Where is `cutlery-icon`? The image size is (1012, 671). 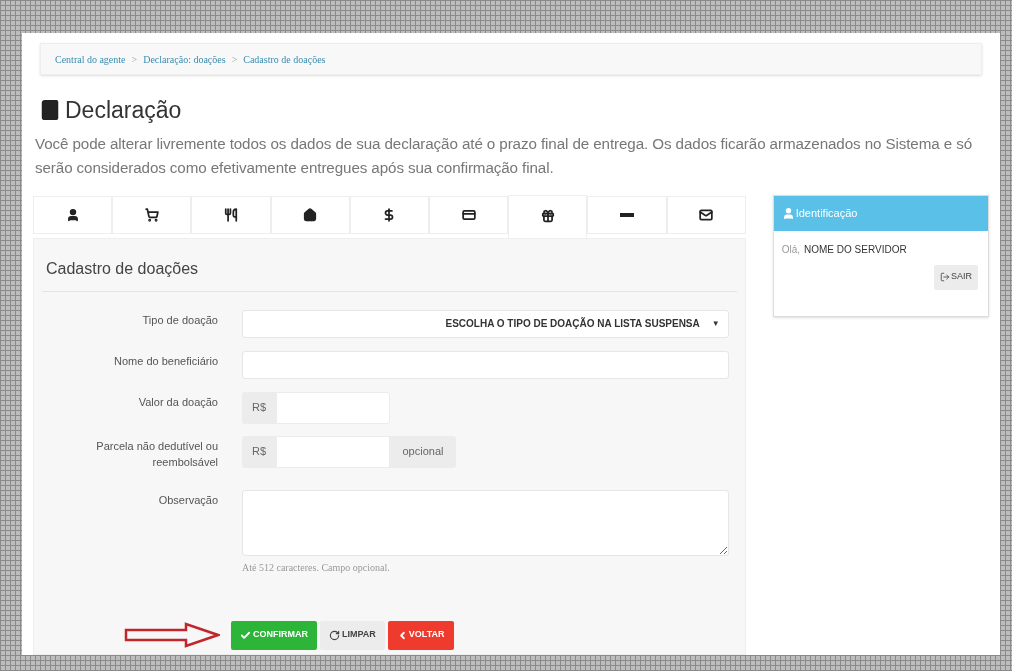 cutlery-icon is located at coordinates (230, 214).